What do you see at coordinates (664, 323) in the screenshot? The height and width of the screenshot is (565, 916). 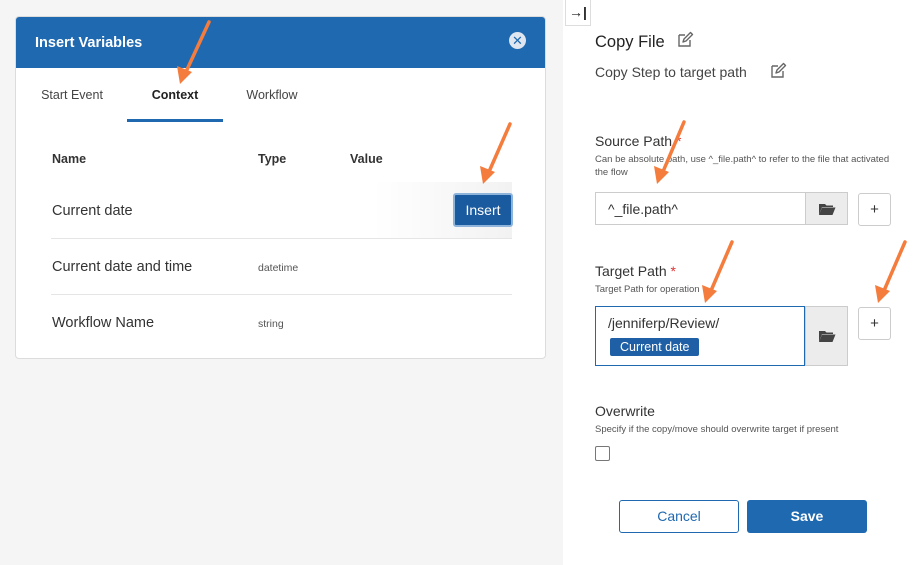 I see `target-path-value: /jenniferp/Review/` at bounding box center [664, 323].